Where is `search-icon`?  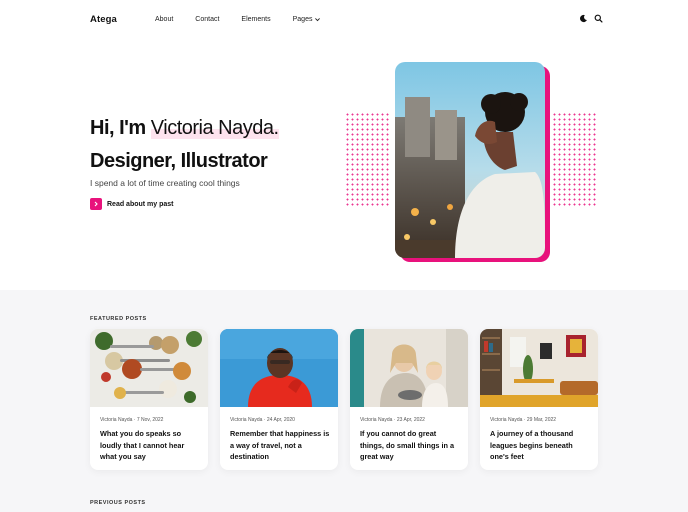
search-icon is located at coordinates (598, 18).